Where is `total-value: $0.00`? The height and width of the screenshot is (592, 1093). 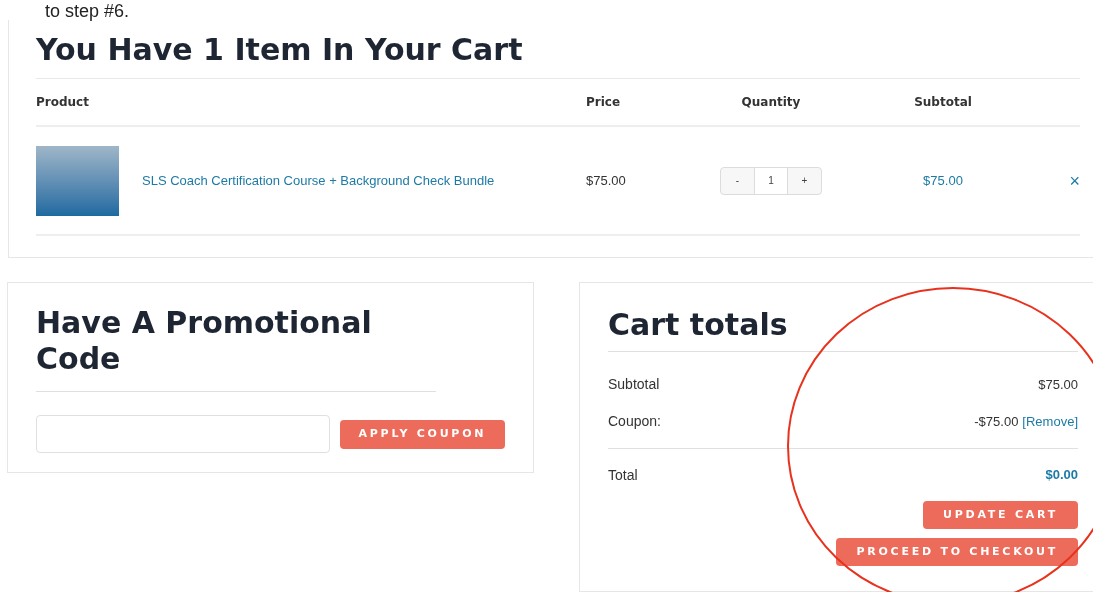 total-value: $0.00 is located at coordinates (1061, 475).